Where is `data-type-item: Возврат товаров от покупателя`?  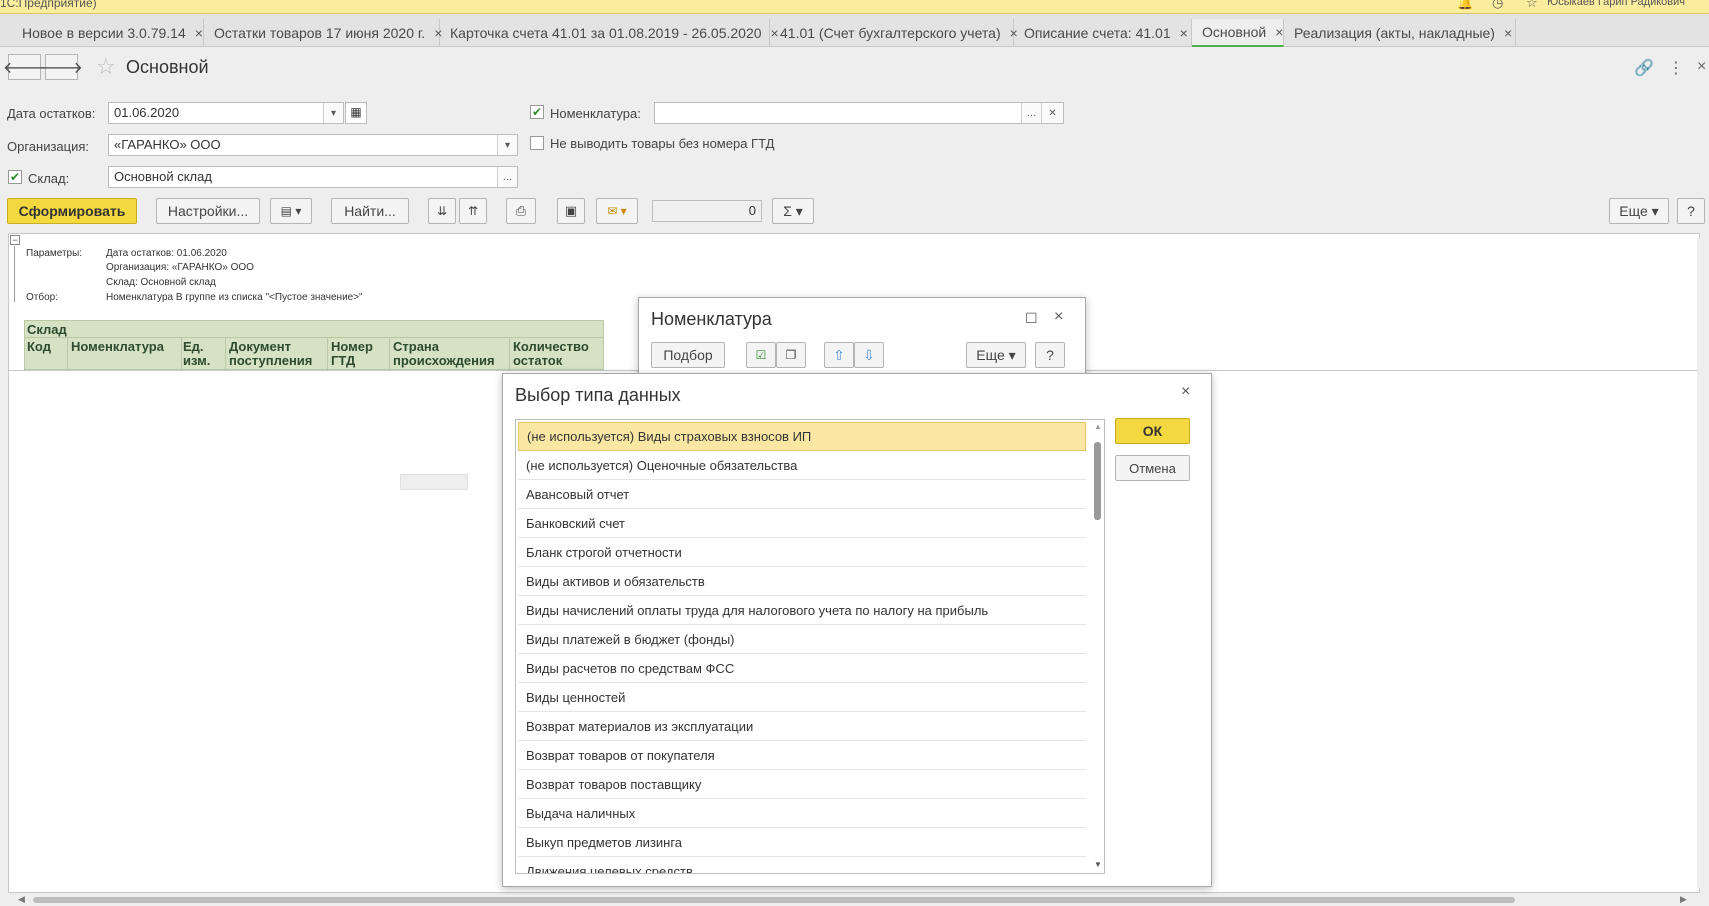
data-type-item: Возврат товаров от покупателя is located at coordinates (802, 755).